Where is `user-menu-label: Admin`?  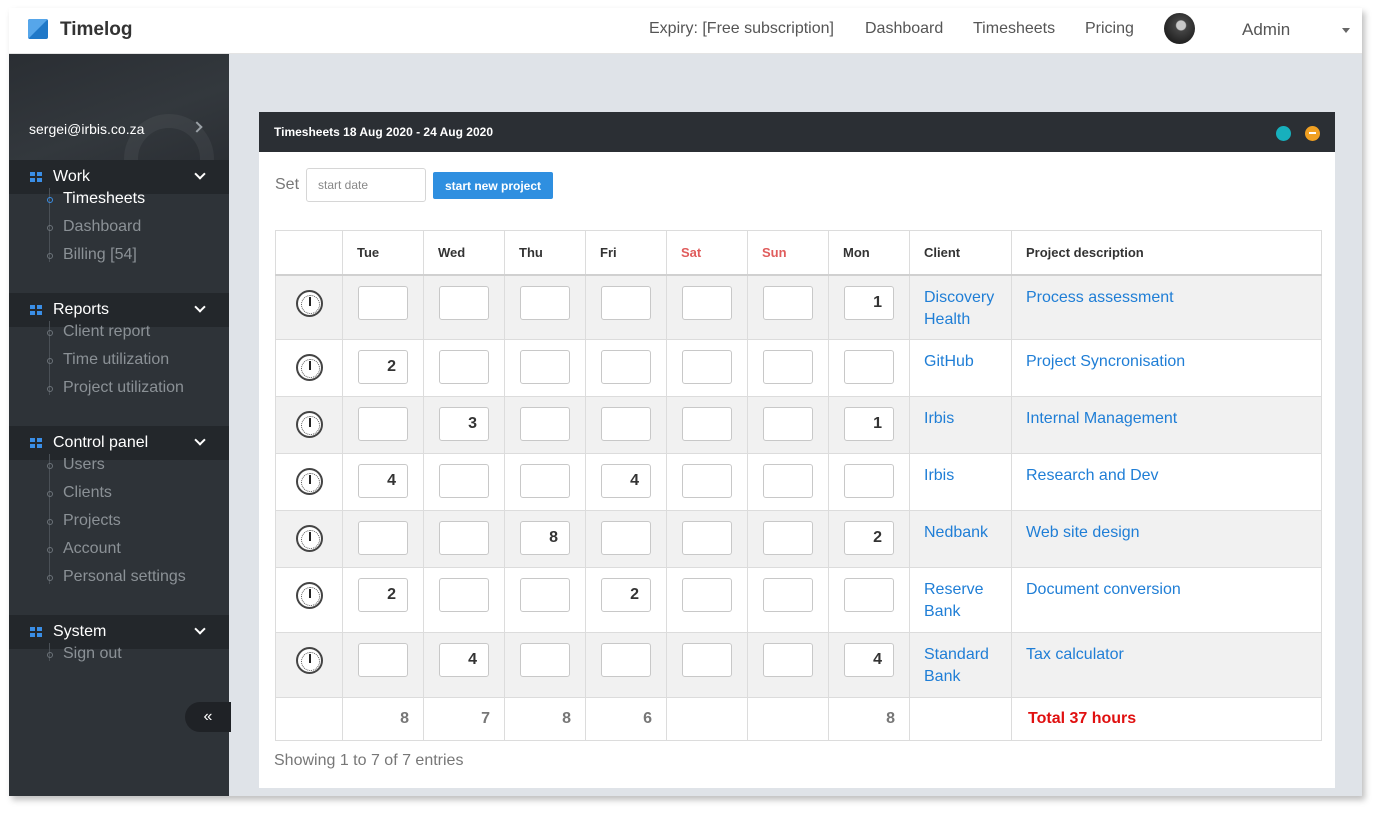
user-menu-label: Admin is located at coordinates (1266, 30).